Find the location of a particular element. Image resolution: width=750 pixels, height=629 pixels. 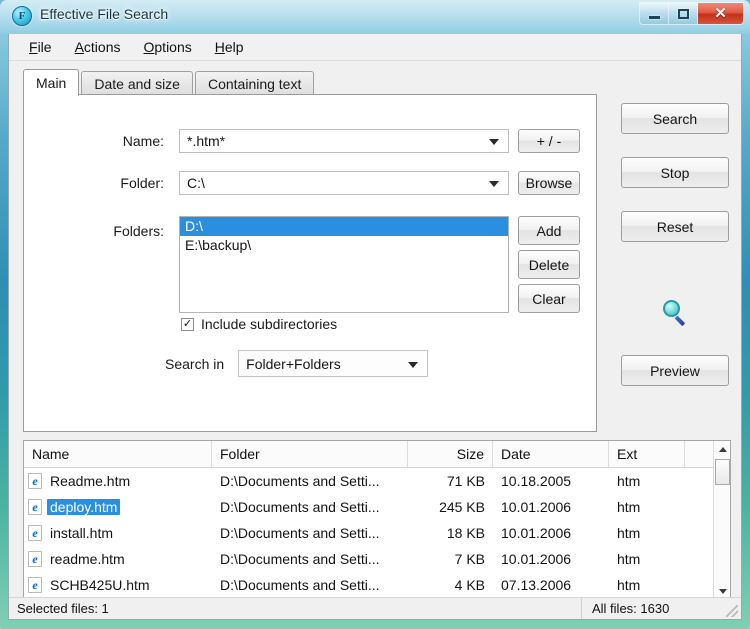

results-header-row: Name Folder Size Date Ext is located at coordinates (377, 454).